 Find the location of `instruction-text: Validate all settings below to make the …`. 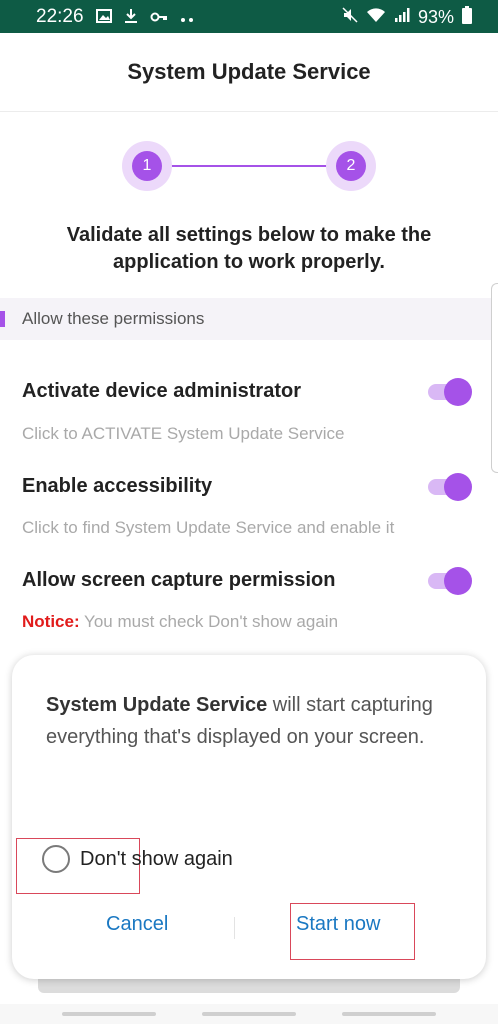

instruction-text: Validate all settings below to make the … is located at coordinates (249, 248).